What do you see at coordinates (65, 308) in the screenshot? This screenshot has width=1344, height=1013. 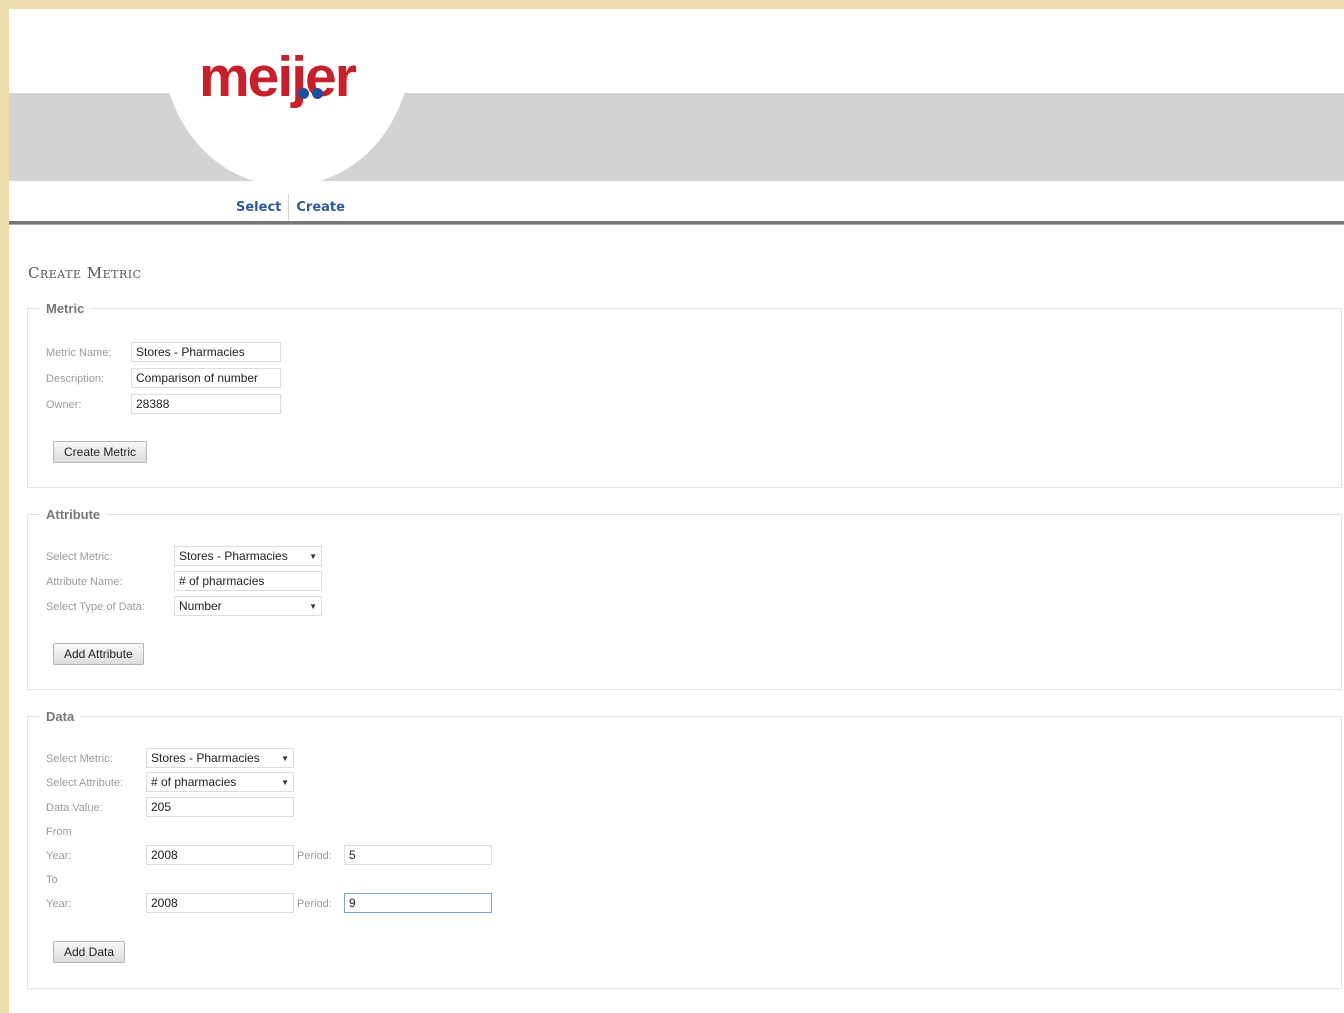 I see `metric-section-legend: Metric` at bounding box center [65, 308].